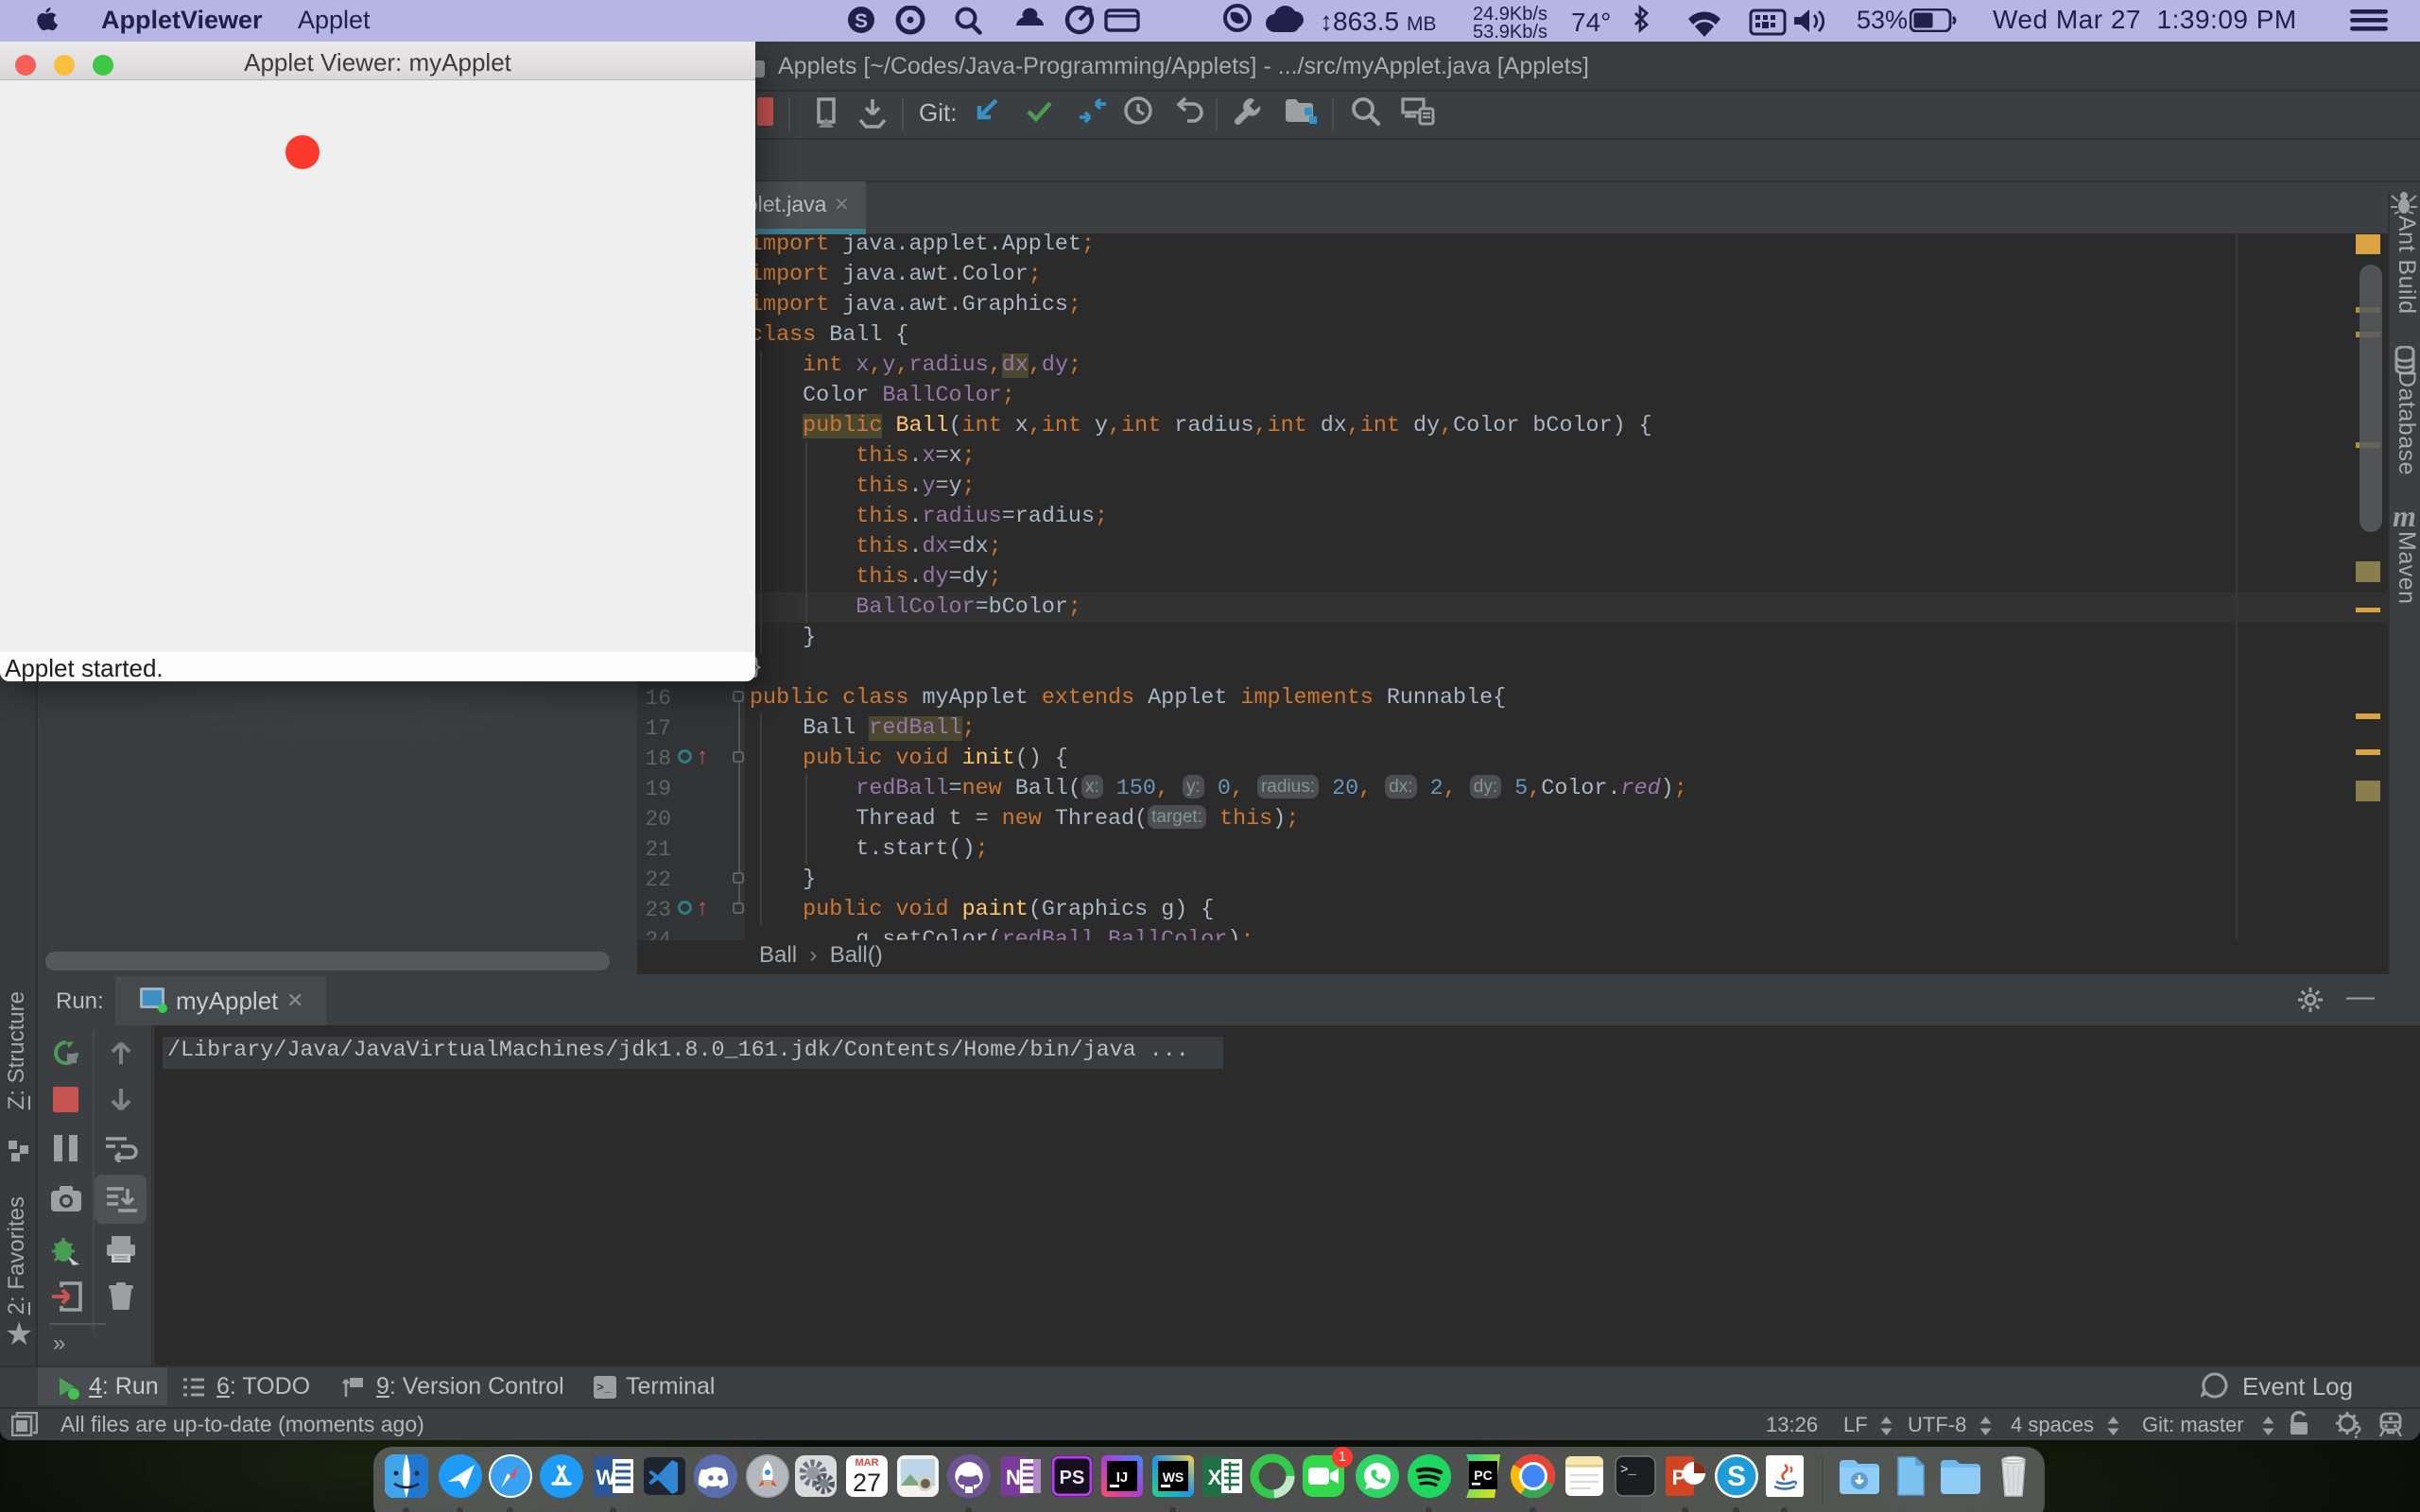 The width and height of the screenshot is (2420, 1512). I want to click on svg-text: PS, so click(1072, 1478).